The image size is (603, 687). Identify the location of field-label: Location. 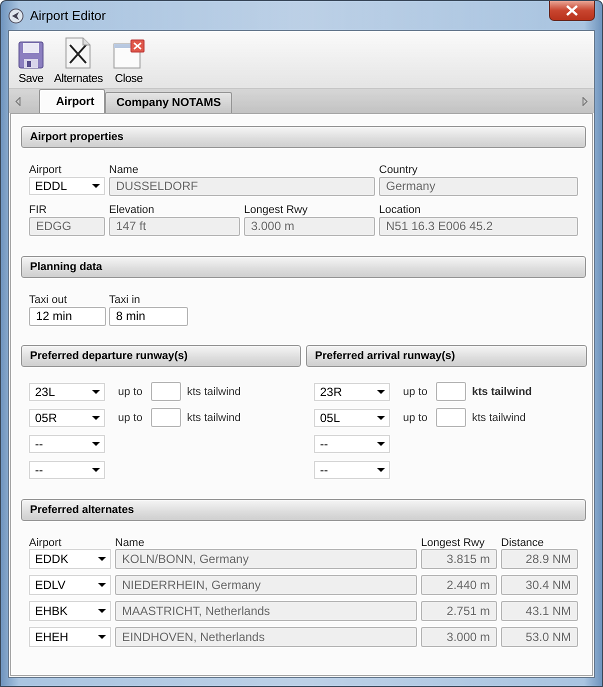
(400, 210).